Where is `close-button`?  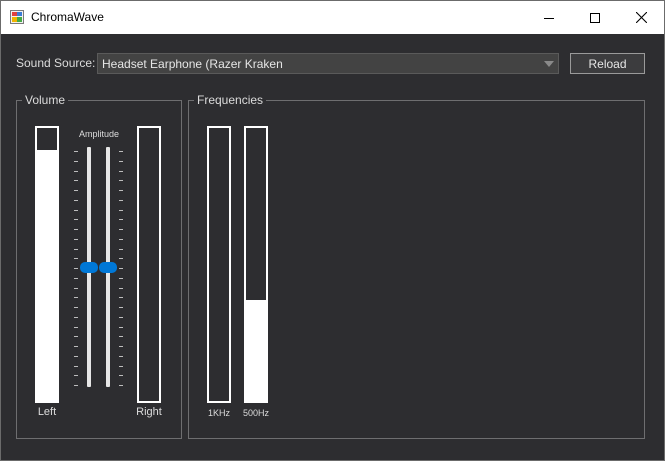 close-button is located at coordinates (641, 17).